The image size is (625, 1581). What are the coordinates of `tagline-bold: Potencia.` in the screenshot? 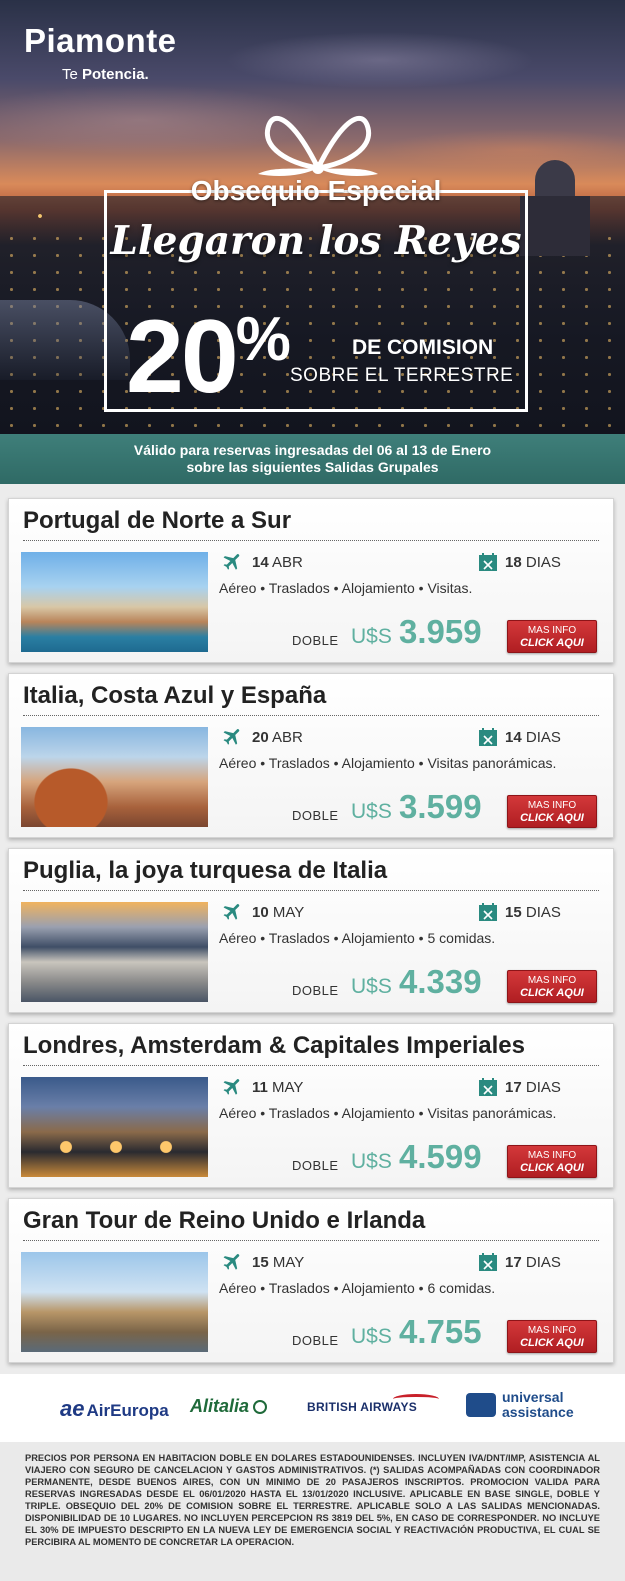 It's located at (115, 74).